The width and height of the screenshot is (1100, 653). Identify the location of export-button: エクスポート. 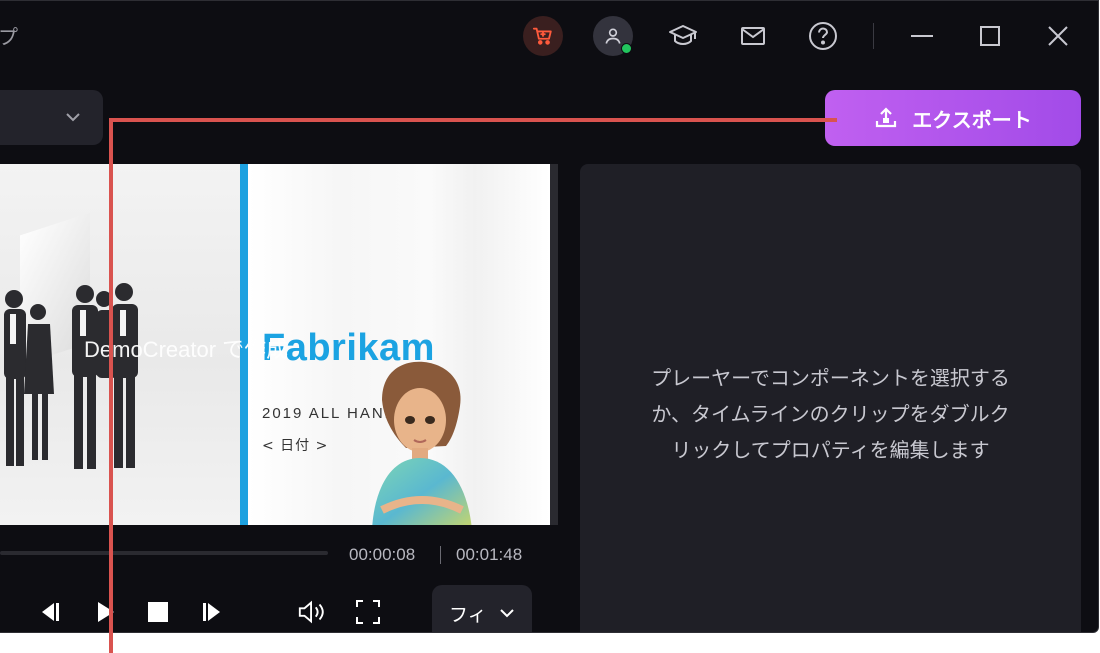
(953, 118).